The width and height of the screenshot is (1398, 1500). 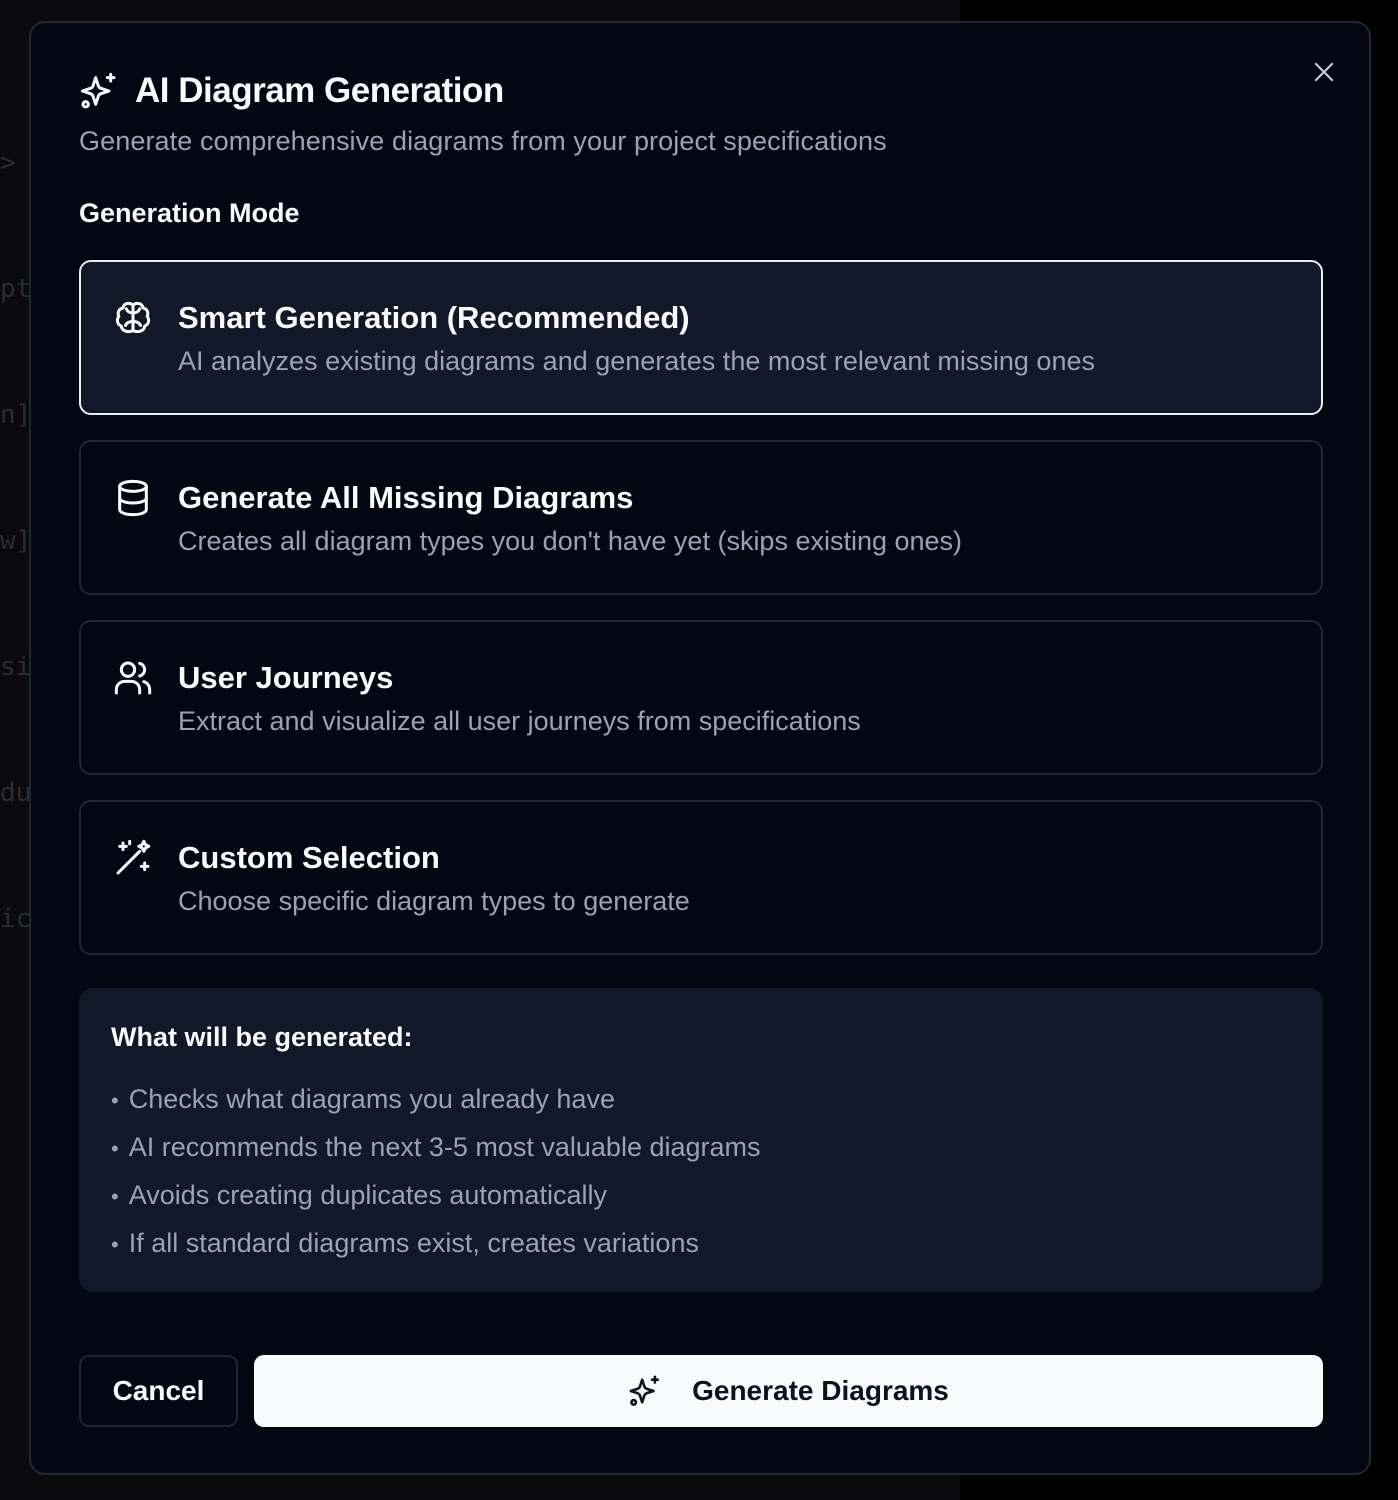 I want to click on generation-mode-label: Generation Mode, so click(x=189, y=213).